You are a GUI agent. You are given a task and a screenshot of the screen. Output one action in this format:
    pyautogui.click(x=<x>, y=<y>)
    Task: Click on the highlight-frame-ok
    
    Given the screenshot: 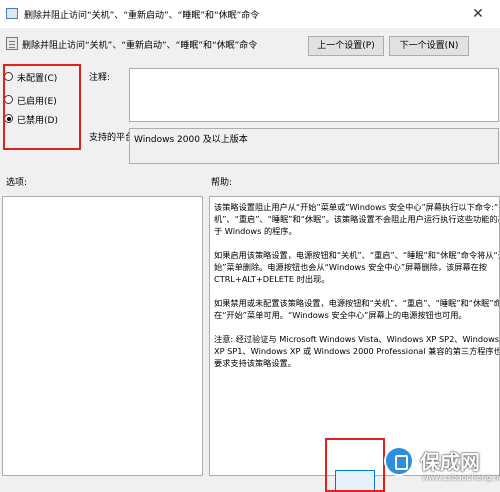 What is the action you would take?
    pyautogui.click(x=355, y=465)
    